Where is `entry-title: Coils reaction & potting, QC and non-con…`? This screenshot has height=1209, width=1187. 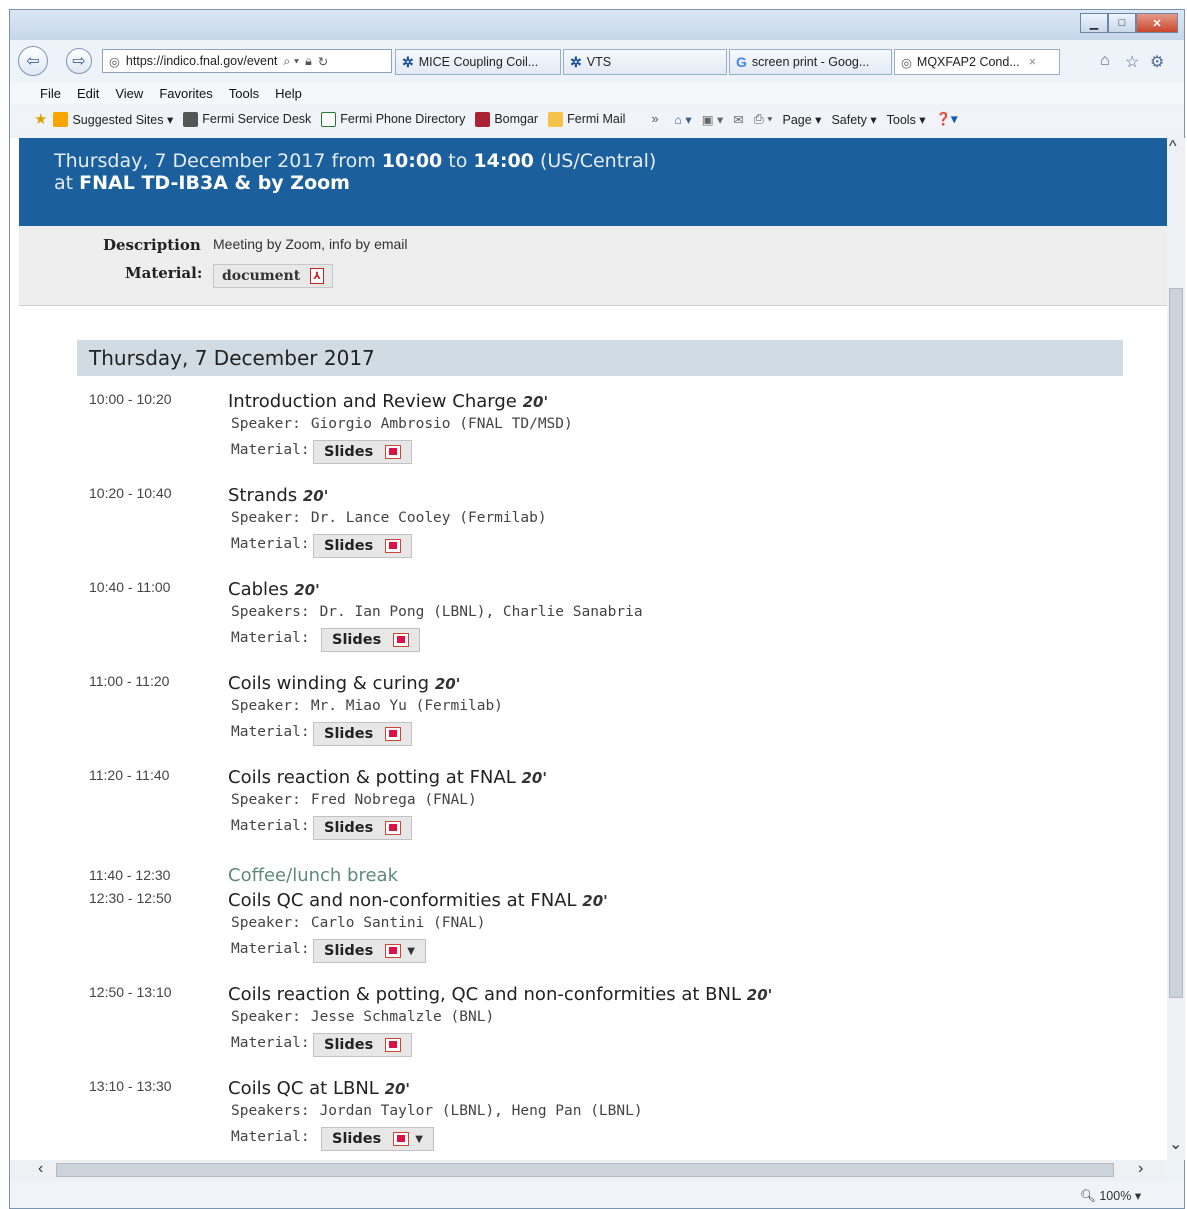 entry-title: Coils reaction & potting, QC and non-con… is located at coordinates (500, 994).